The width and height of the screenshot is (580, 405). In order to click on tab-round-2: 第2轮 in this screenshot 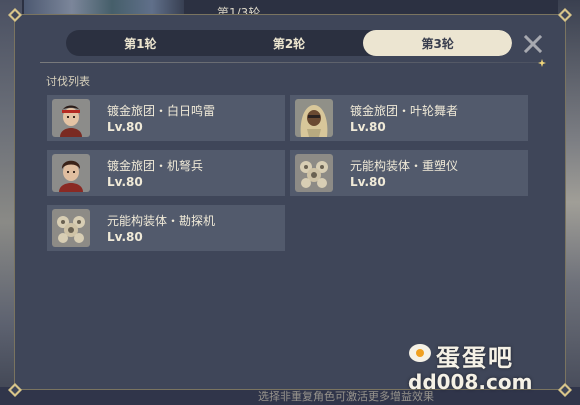, I will do `click(289, 43)`.